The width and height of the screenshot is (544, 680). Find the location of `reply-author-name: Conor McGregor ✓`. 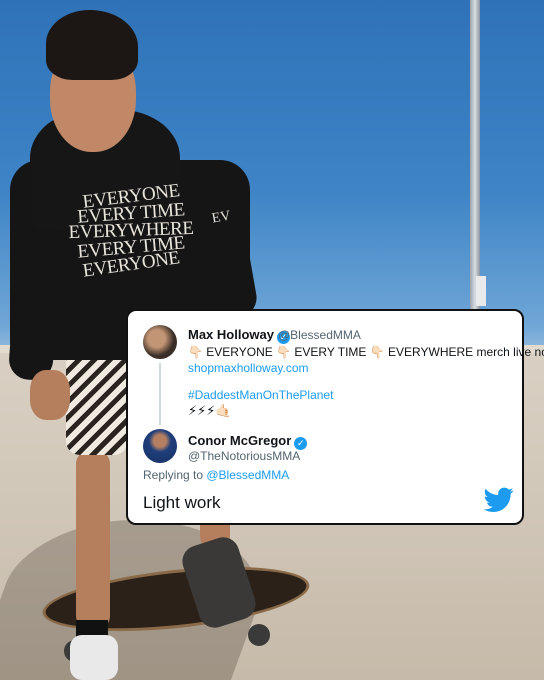

reply-author-name: Conor McGregor ✓ is located at coordinates (248, 441).